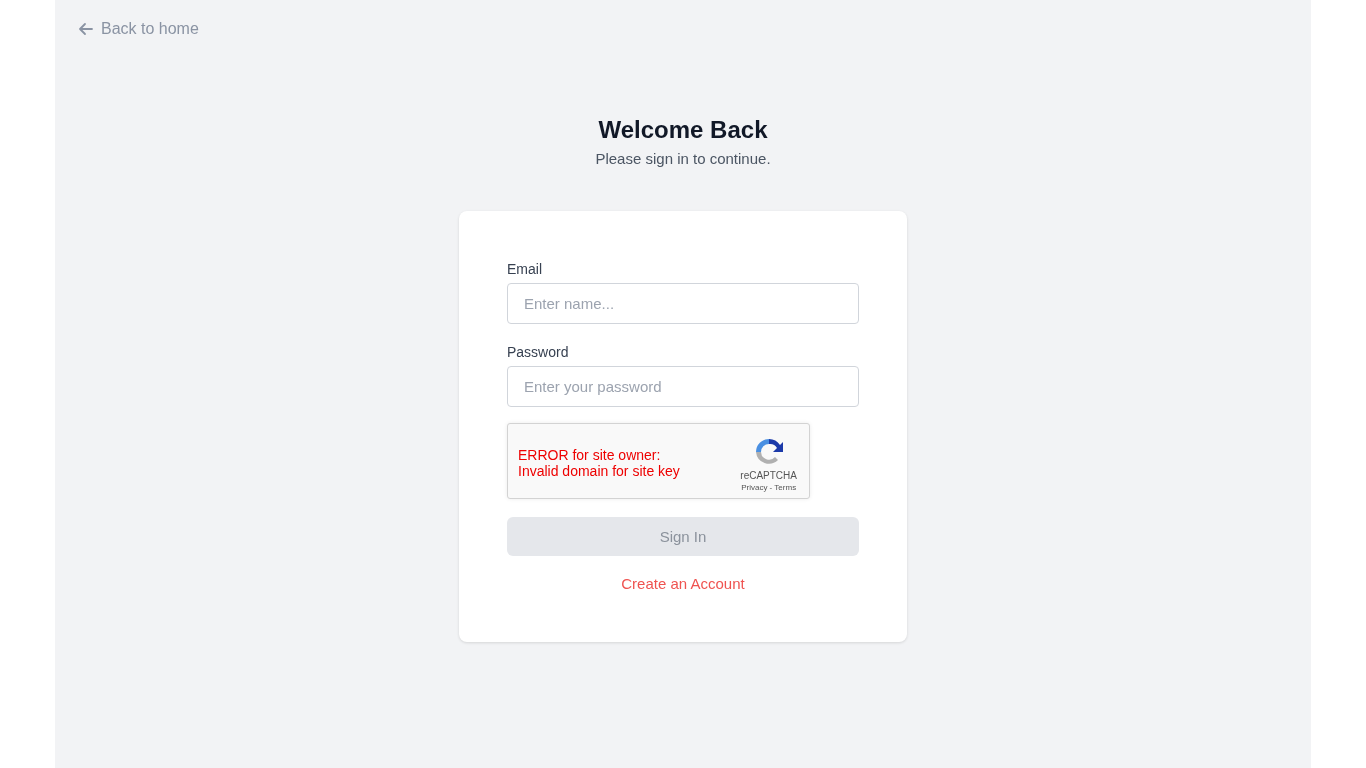 The height and width of the screenshot is (768, 1366). Describe the element at coordinates (538, 352) in the screenshot. I see `field-label: Password` at that location.